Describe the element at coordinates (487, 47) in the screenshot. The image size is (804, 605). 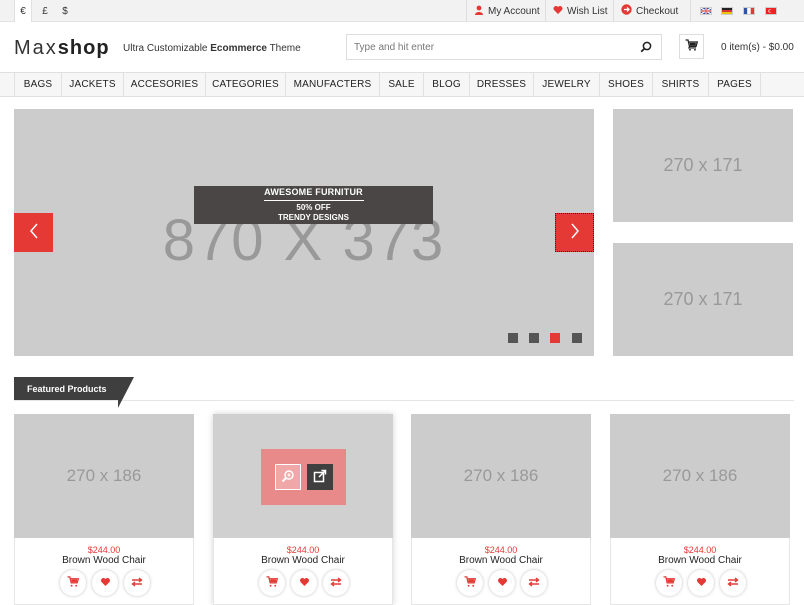
I see `search-input` at that location.